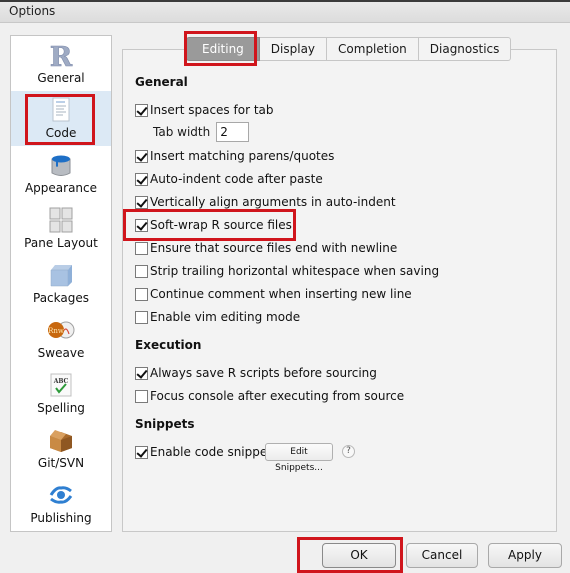 The image size is (570, 573). I want to click on enable-snippets-option: Enable code snippets, so click(206, 452).